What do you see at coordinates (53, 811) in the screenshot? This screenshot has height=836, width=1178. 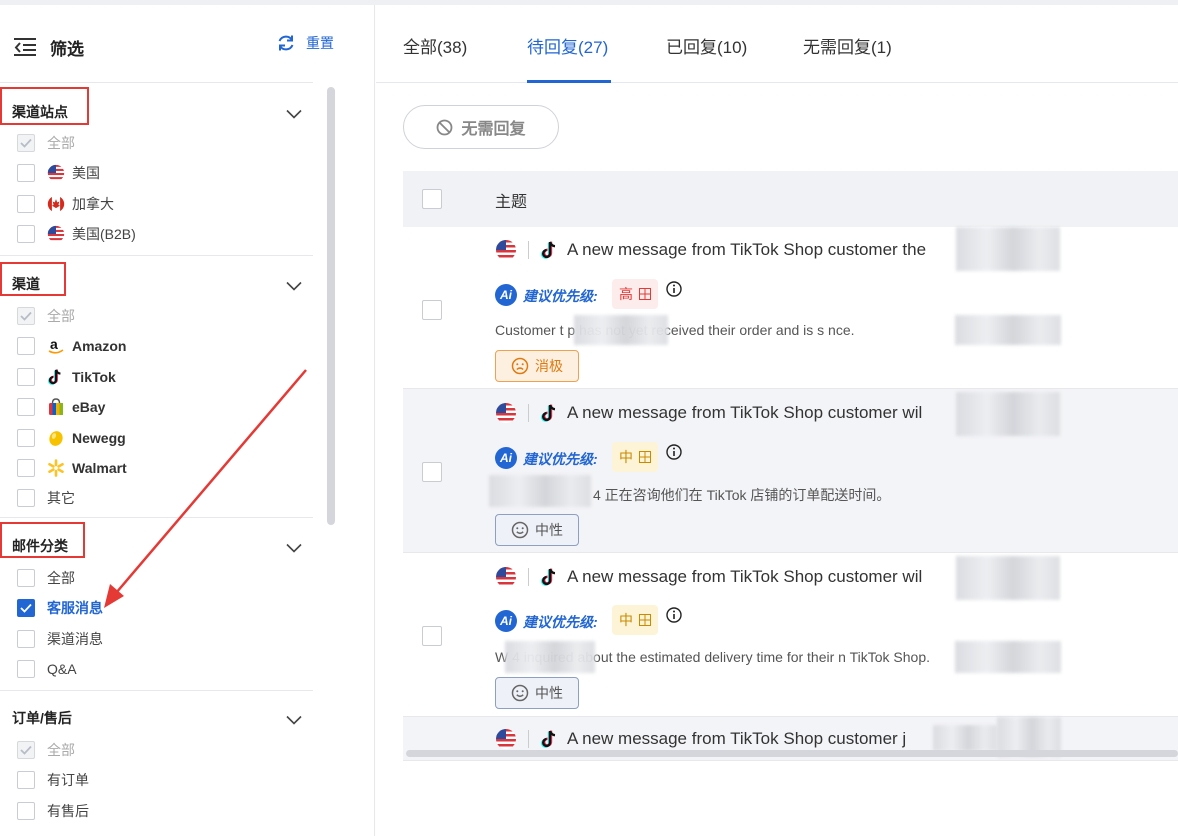 I see `filter-option: 有售后` at bounding box center [53, 811].